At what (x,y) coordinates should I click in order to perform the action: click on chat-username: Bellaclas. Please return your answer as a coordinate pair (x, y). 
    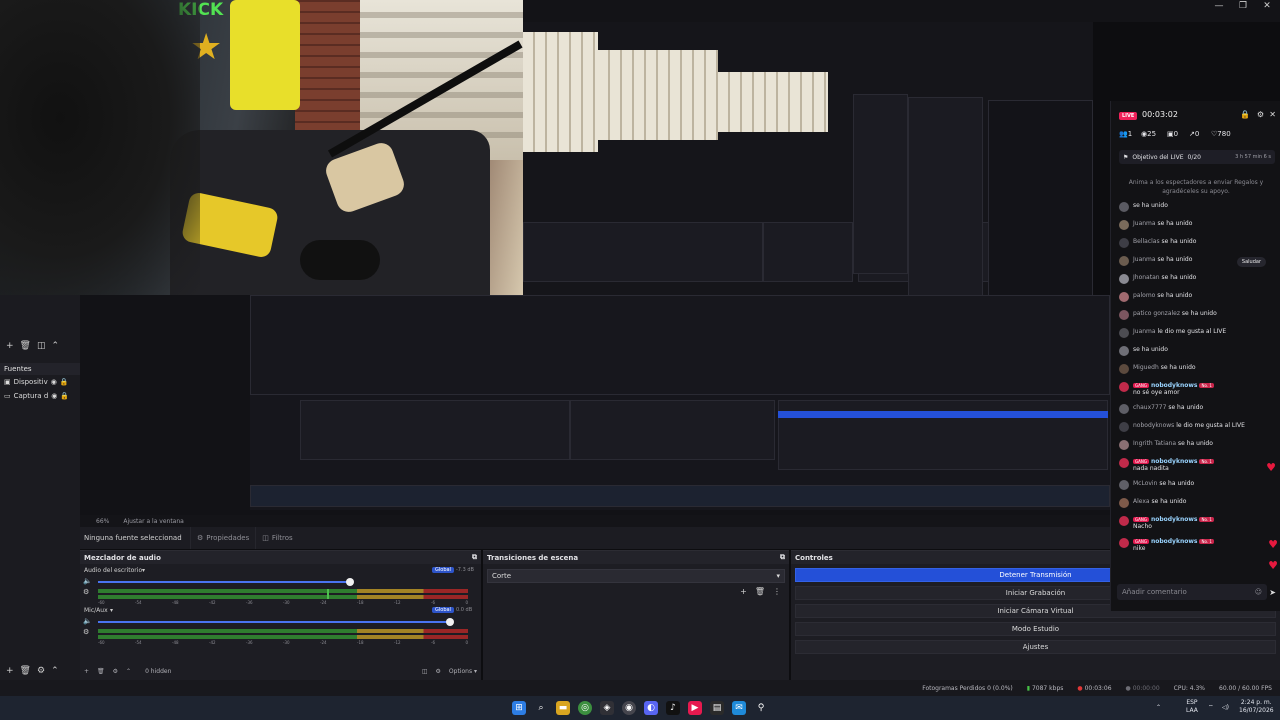
    Looking at the image, I should click on (1146, 241).